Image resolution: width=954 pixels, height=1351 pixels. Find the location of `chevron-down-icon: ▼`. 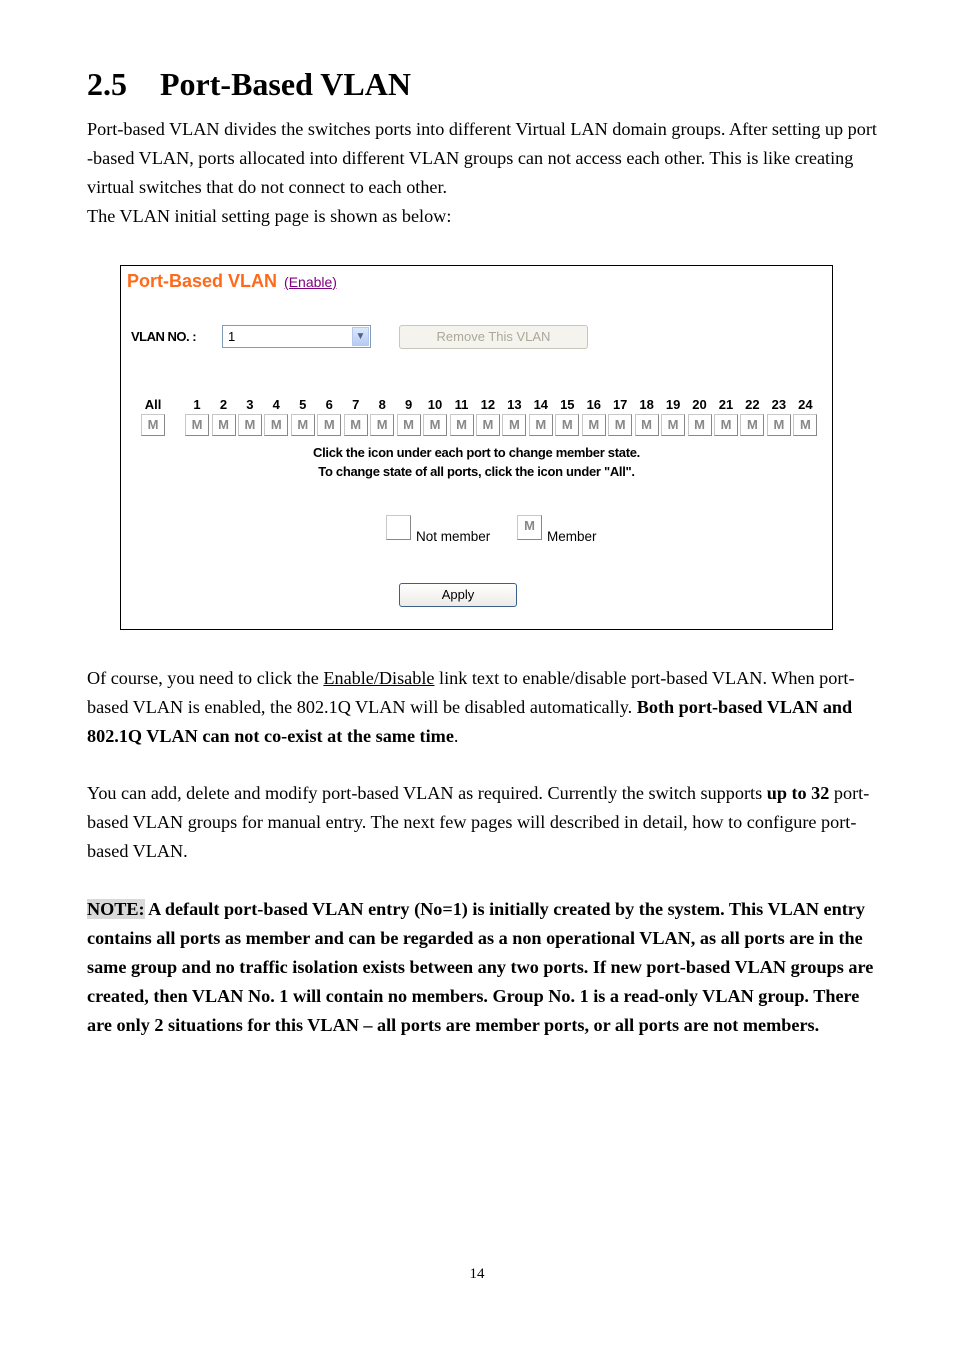

chevron-down-icon: ▼ is located at coordinates (360, 336).